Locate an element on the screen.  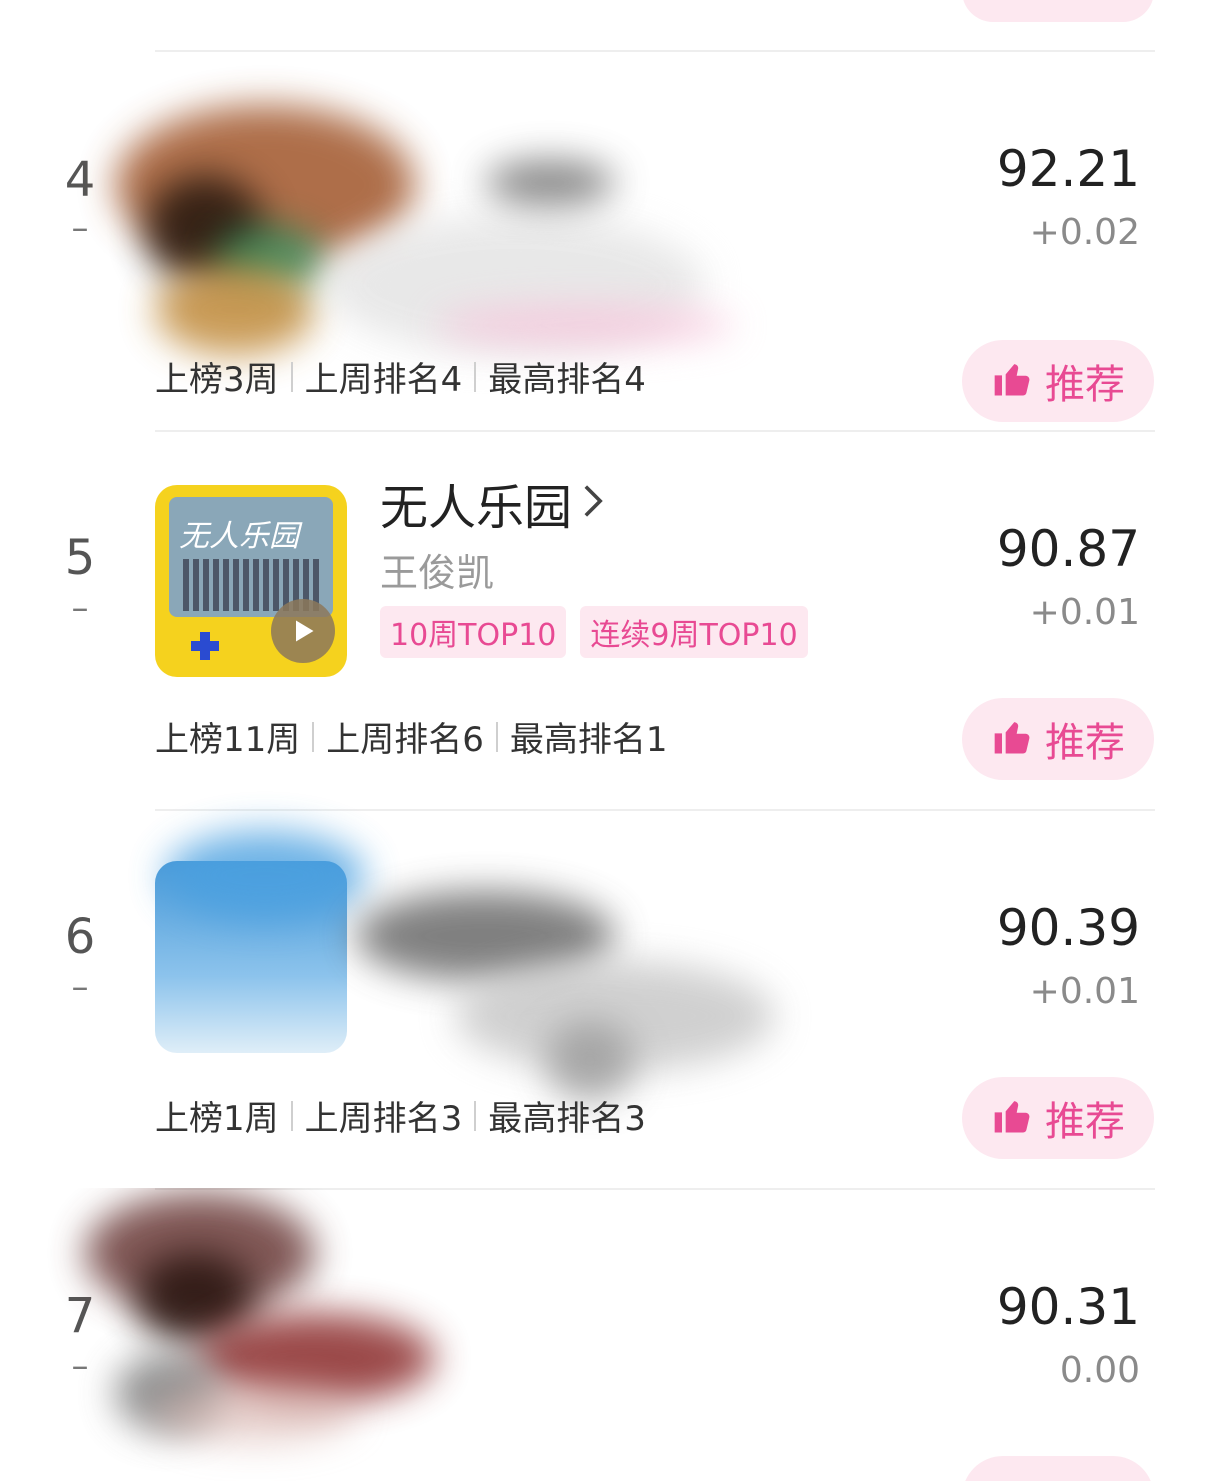
peak-rank: 最高排名3 is located at coordinates (567, 1119).